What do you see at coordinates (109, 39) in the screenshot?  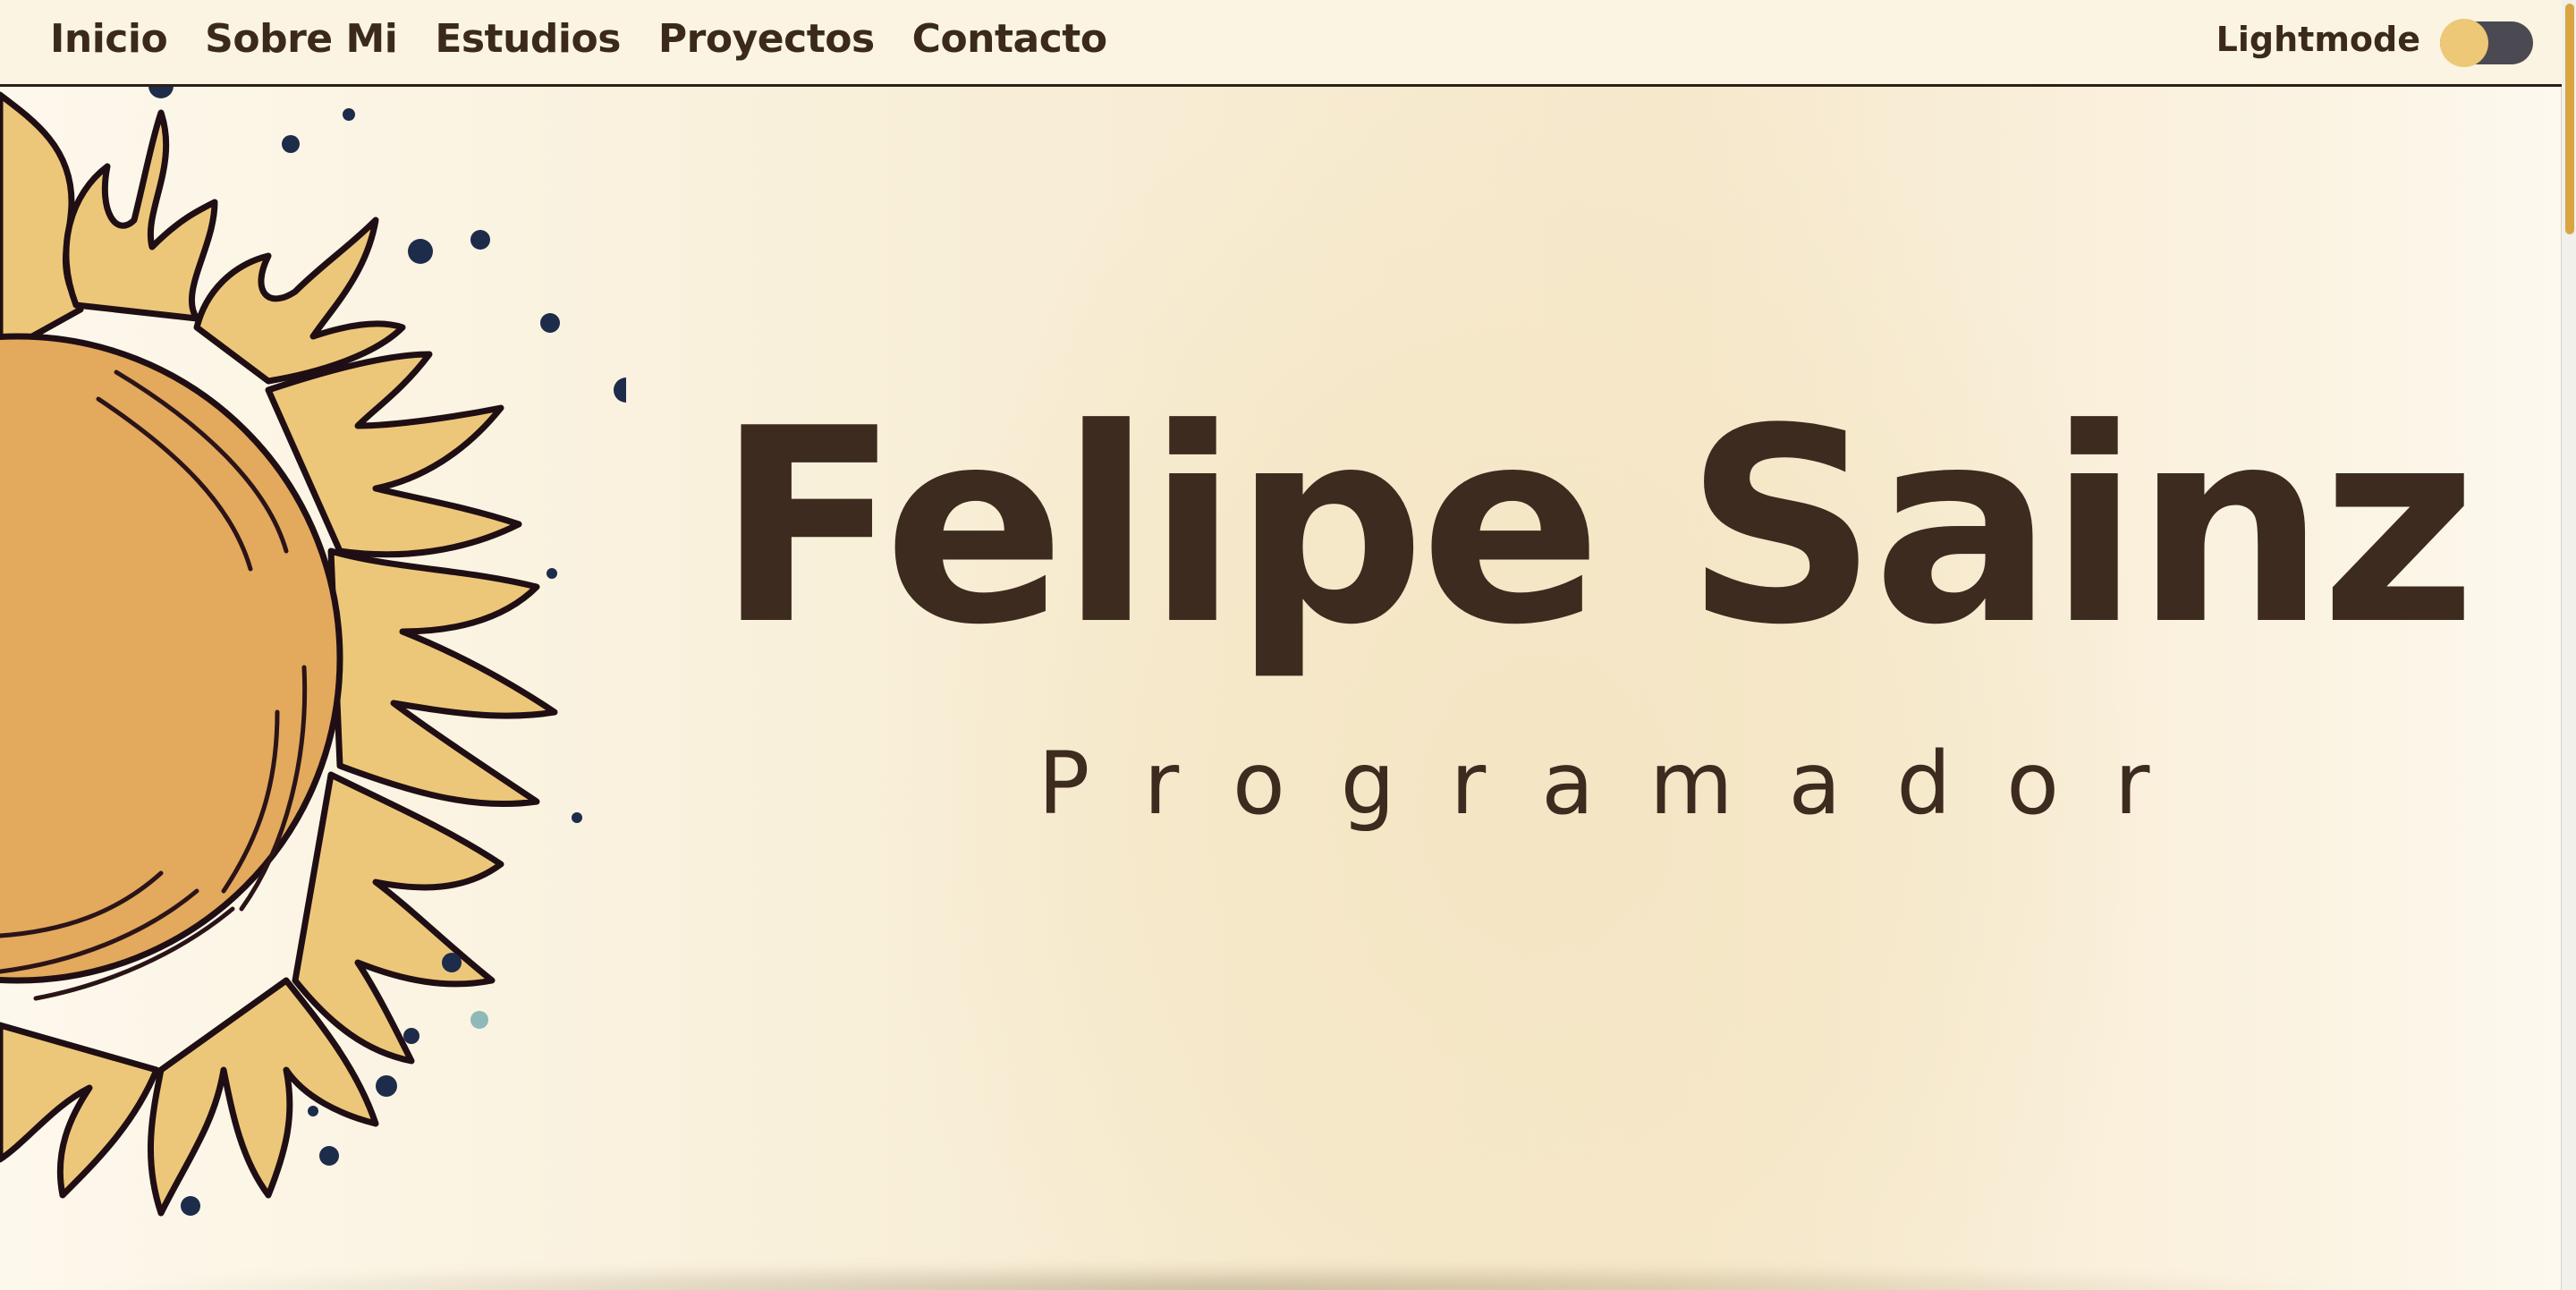 I see `nav-link-inicio: Inicio` at bounding box center [109, 39].